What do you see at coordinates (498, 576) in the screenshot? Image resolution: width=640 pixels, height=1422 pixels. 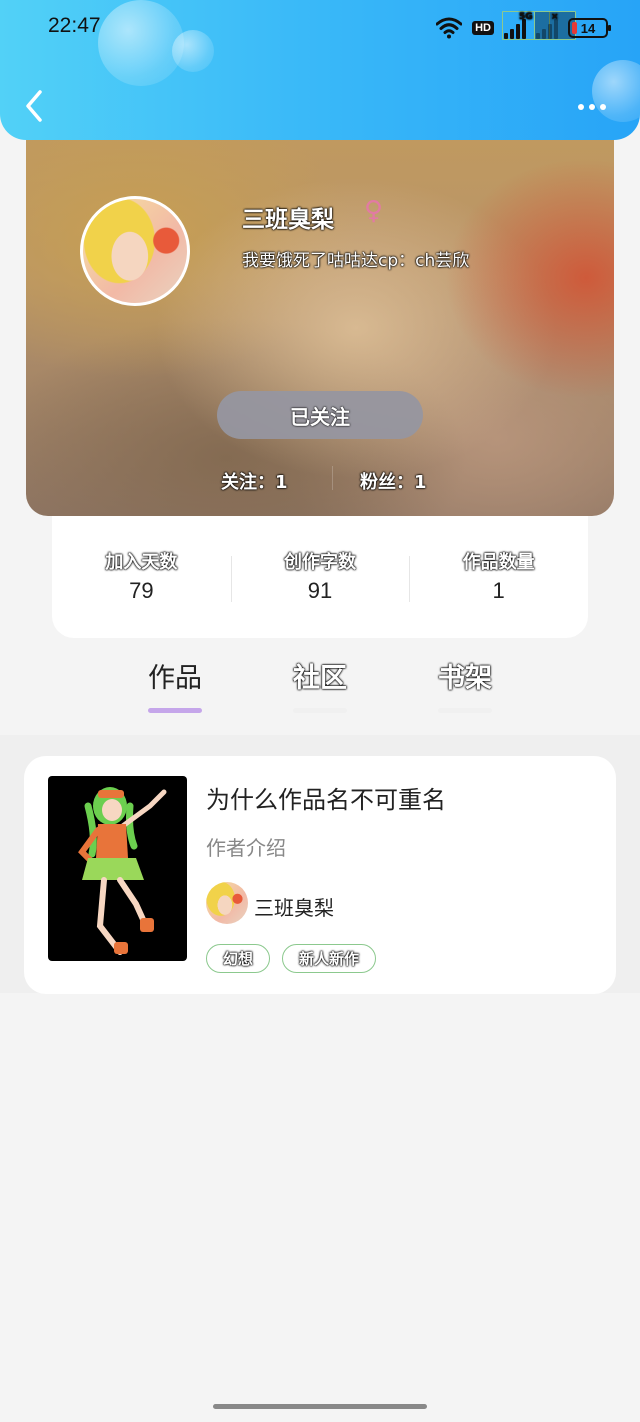 I see `stat-works-count: 作品数量 1` at bounding box center [498, 576].